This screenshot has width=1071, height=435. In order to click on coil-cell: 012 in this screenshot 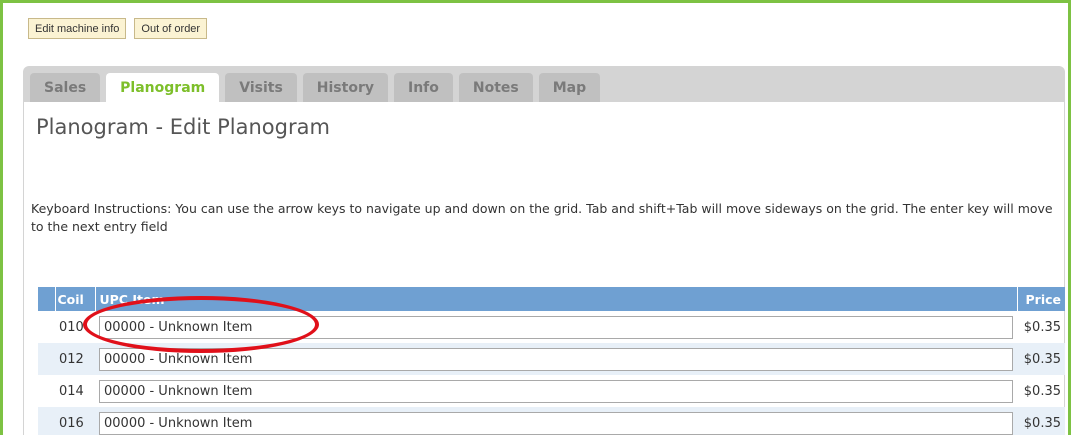, I will do `click(75, 359)`.